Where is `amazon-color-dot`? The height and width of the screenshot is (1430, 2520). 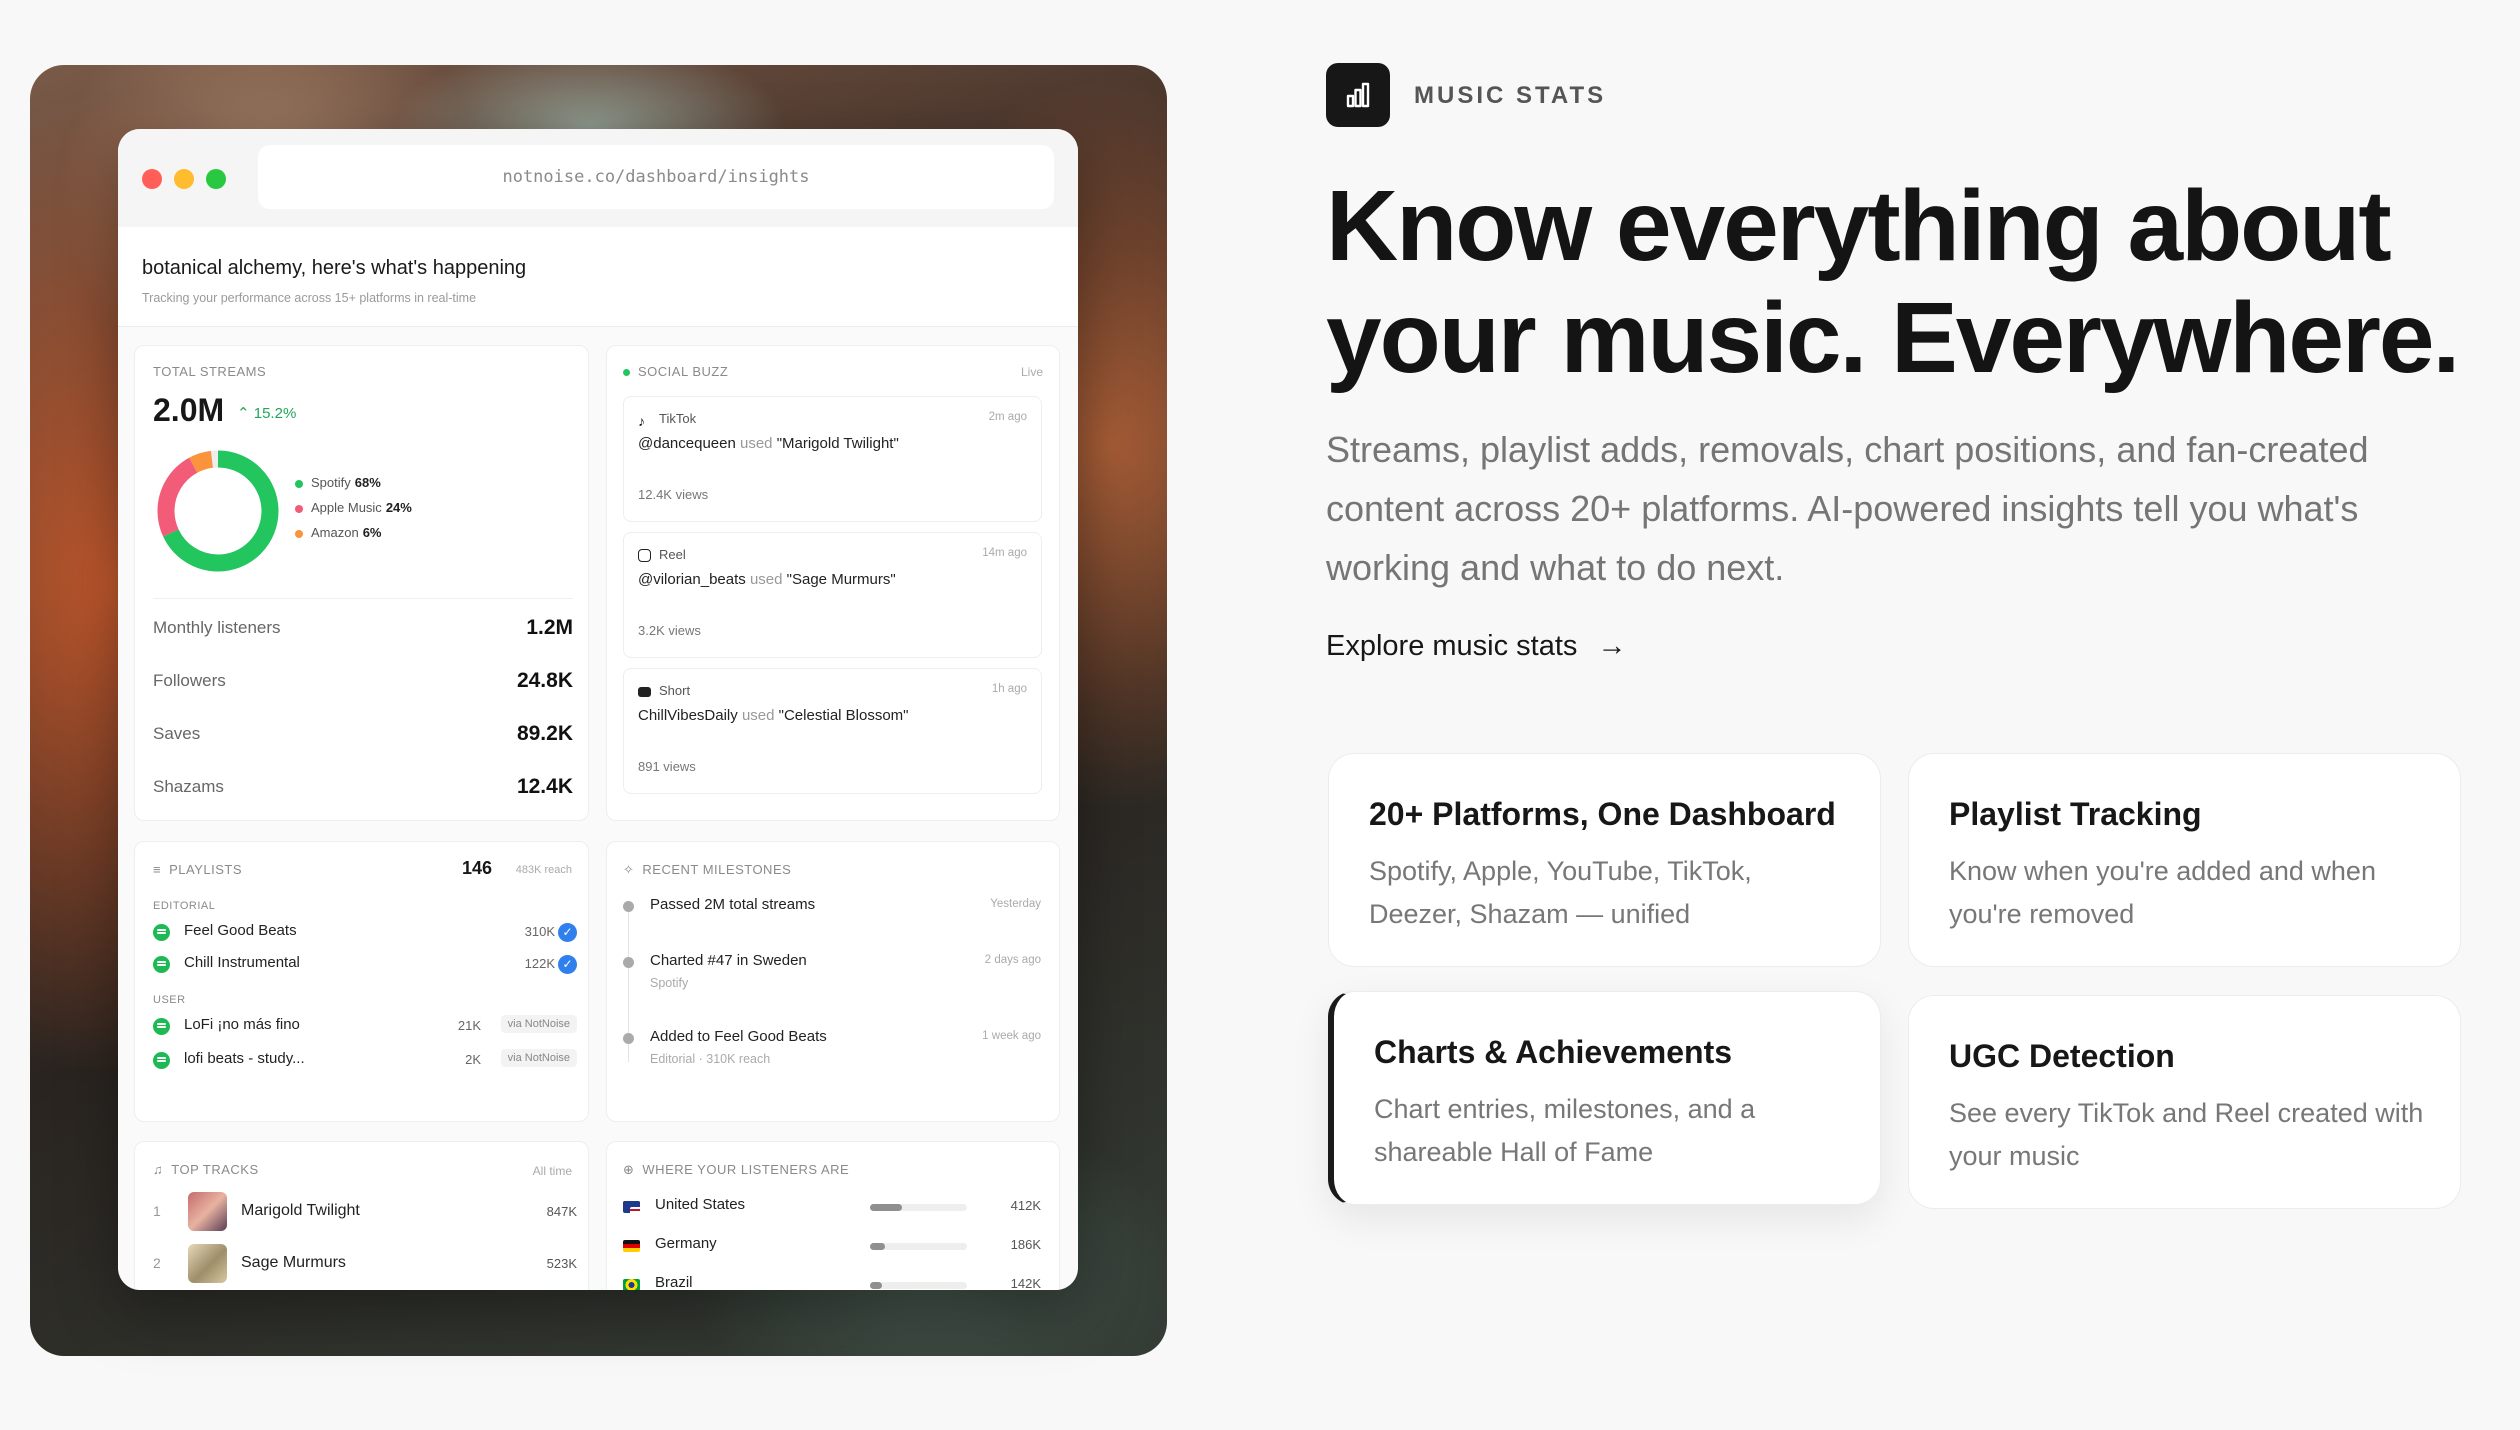
amazon-color-dot is located at coordinates (299, 533).